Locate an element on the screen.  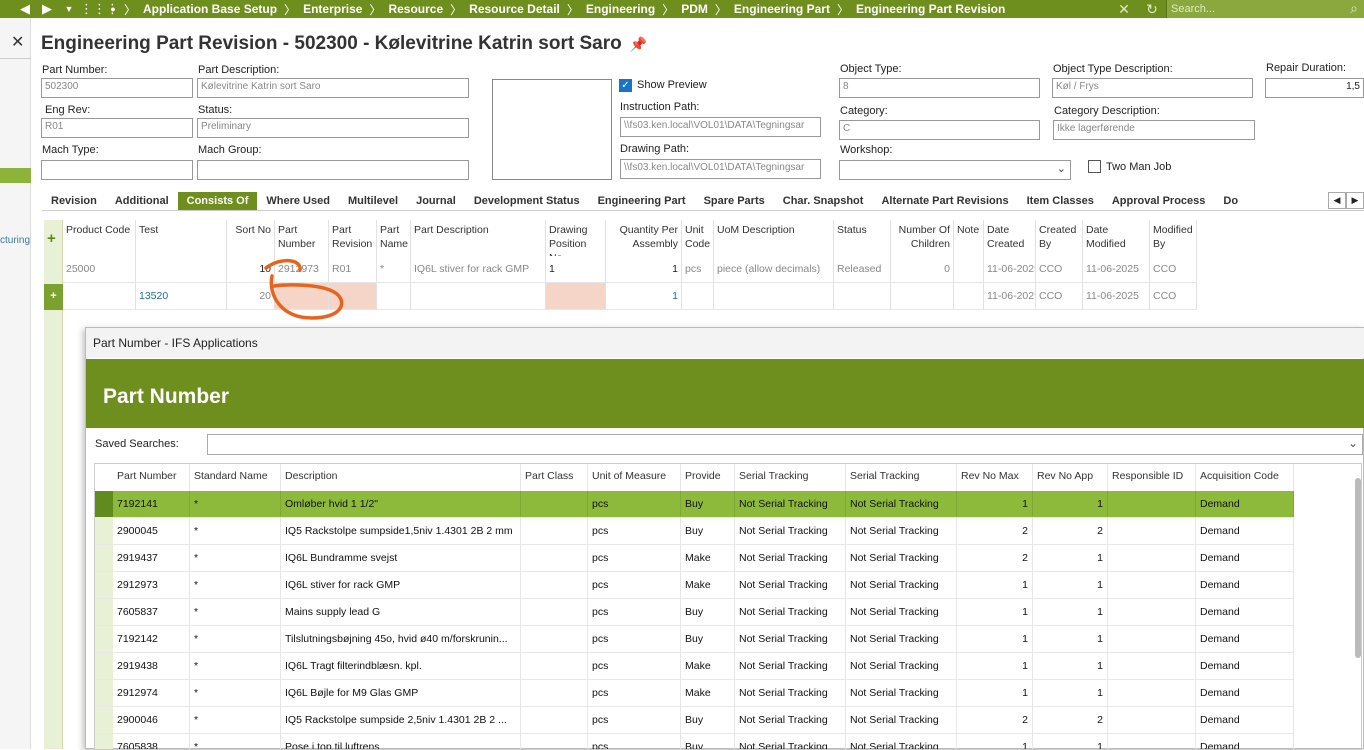
table-cell: 11-06-2025 is located at coordinates (1010, 296).